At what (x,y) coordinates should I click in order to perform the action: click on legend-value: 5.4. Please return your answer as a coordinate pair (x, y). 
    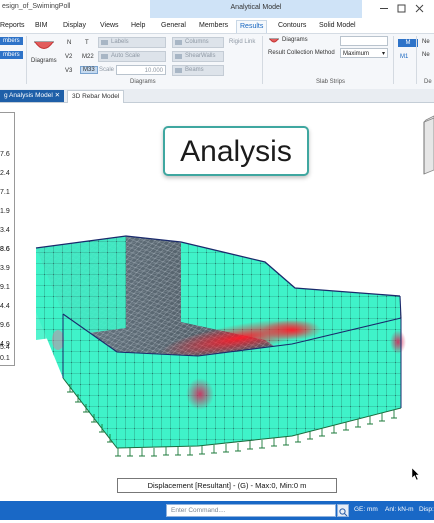
    Looking at the image, I should click on (5, 347).